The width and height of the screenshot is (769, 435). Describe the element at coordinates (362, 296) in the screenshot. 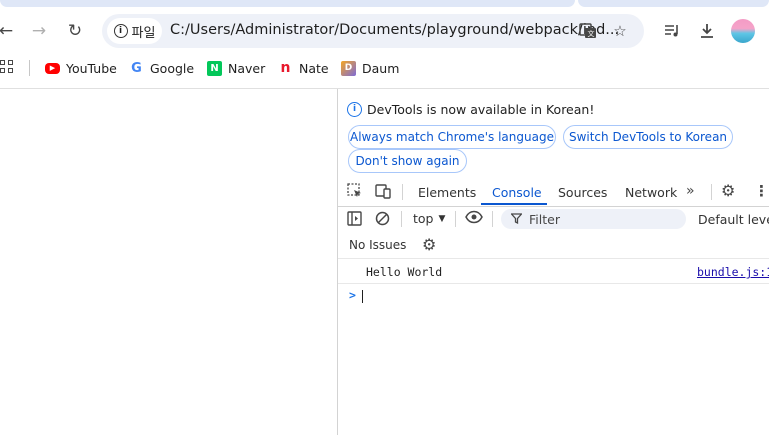

I see `text-cursor` at that location.